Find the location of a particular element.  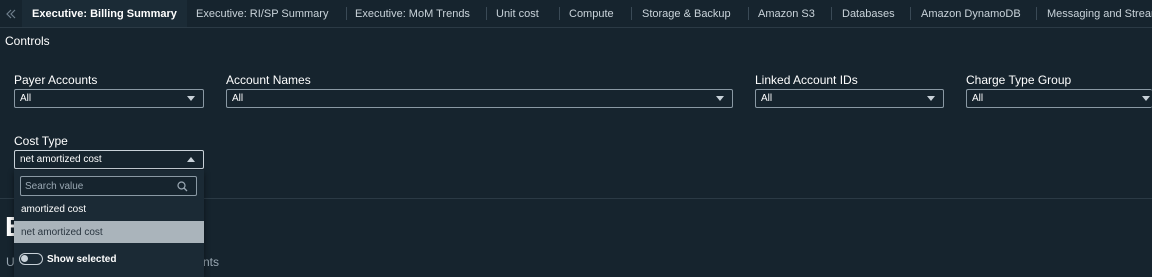

tab-executive-billing-summary: Executive: Billing Summary is located at coordinates (104, 13).